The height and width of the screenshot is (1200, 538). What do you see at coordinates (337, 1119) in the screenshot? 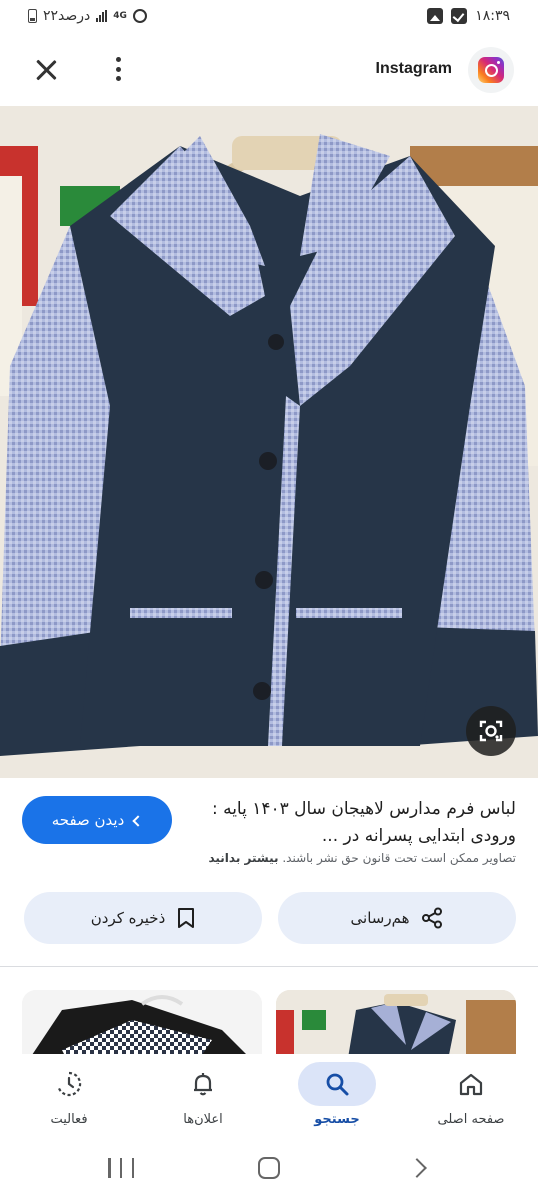
I see `nav-search-label: جستجو` at bounding box center [337, 1119].